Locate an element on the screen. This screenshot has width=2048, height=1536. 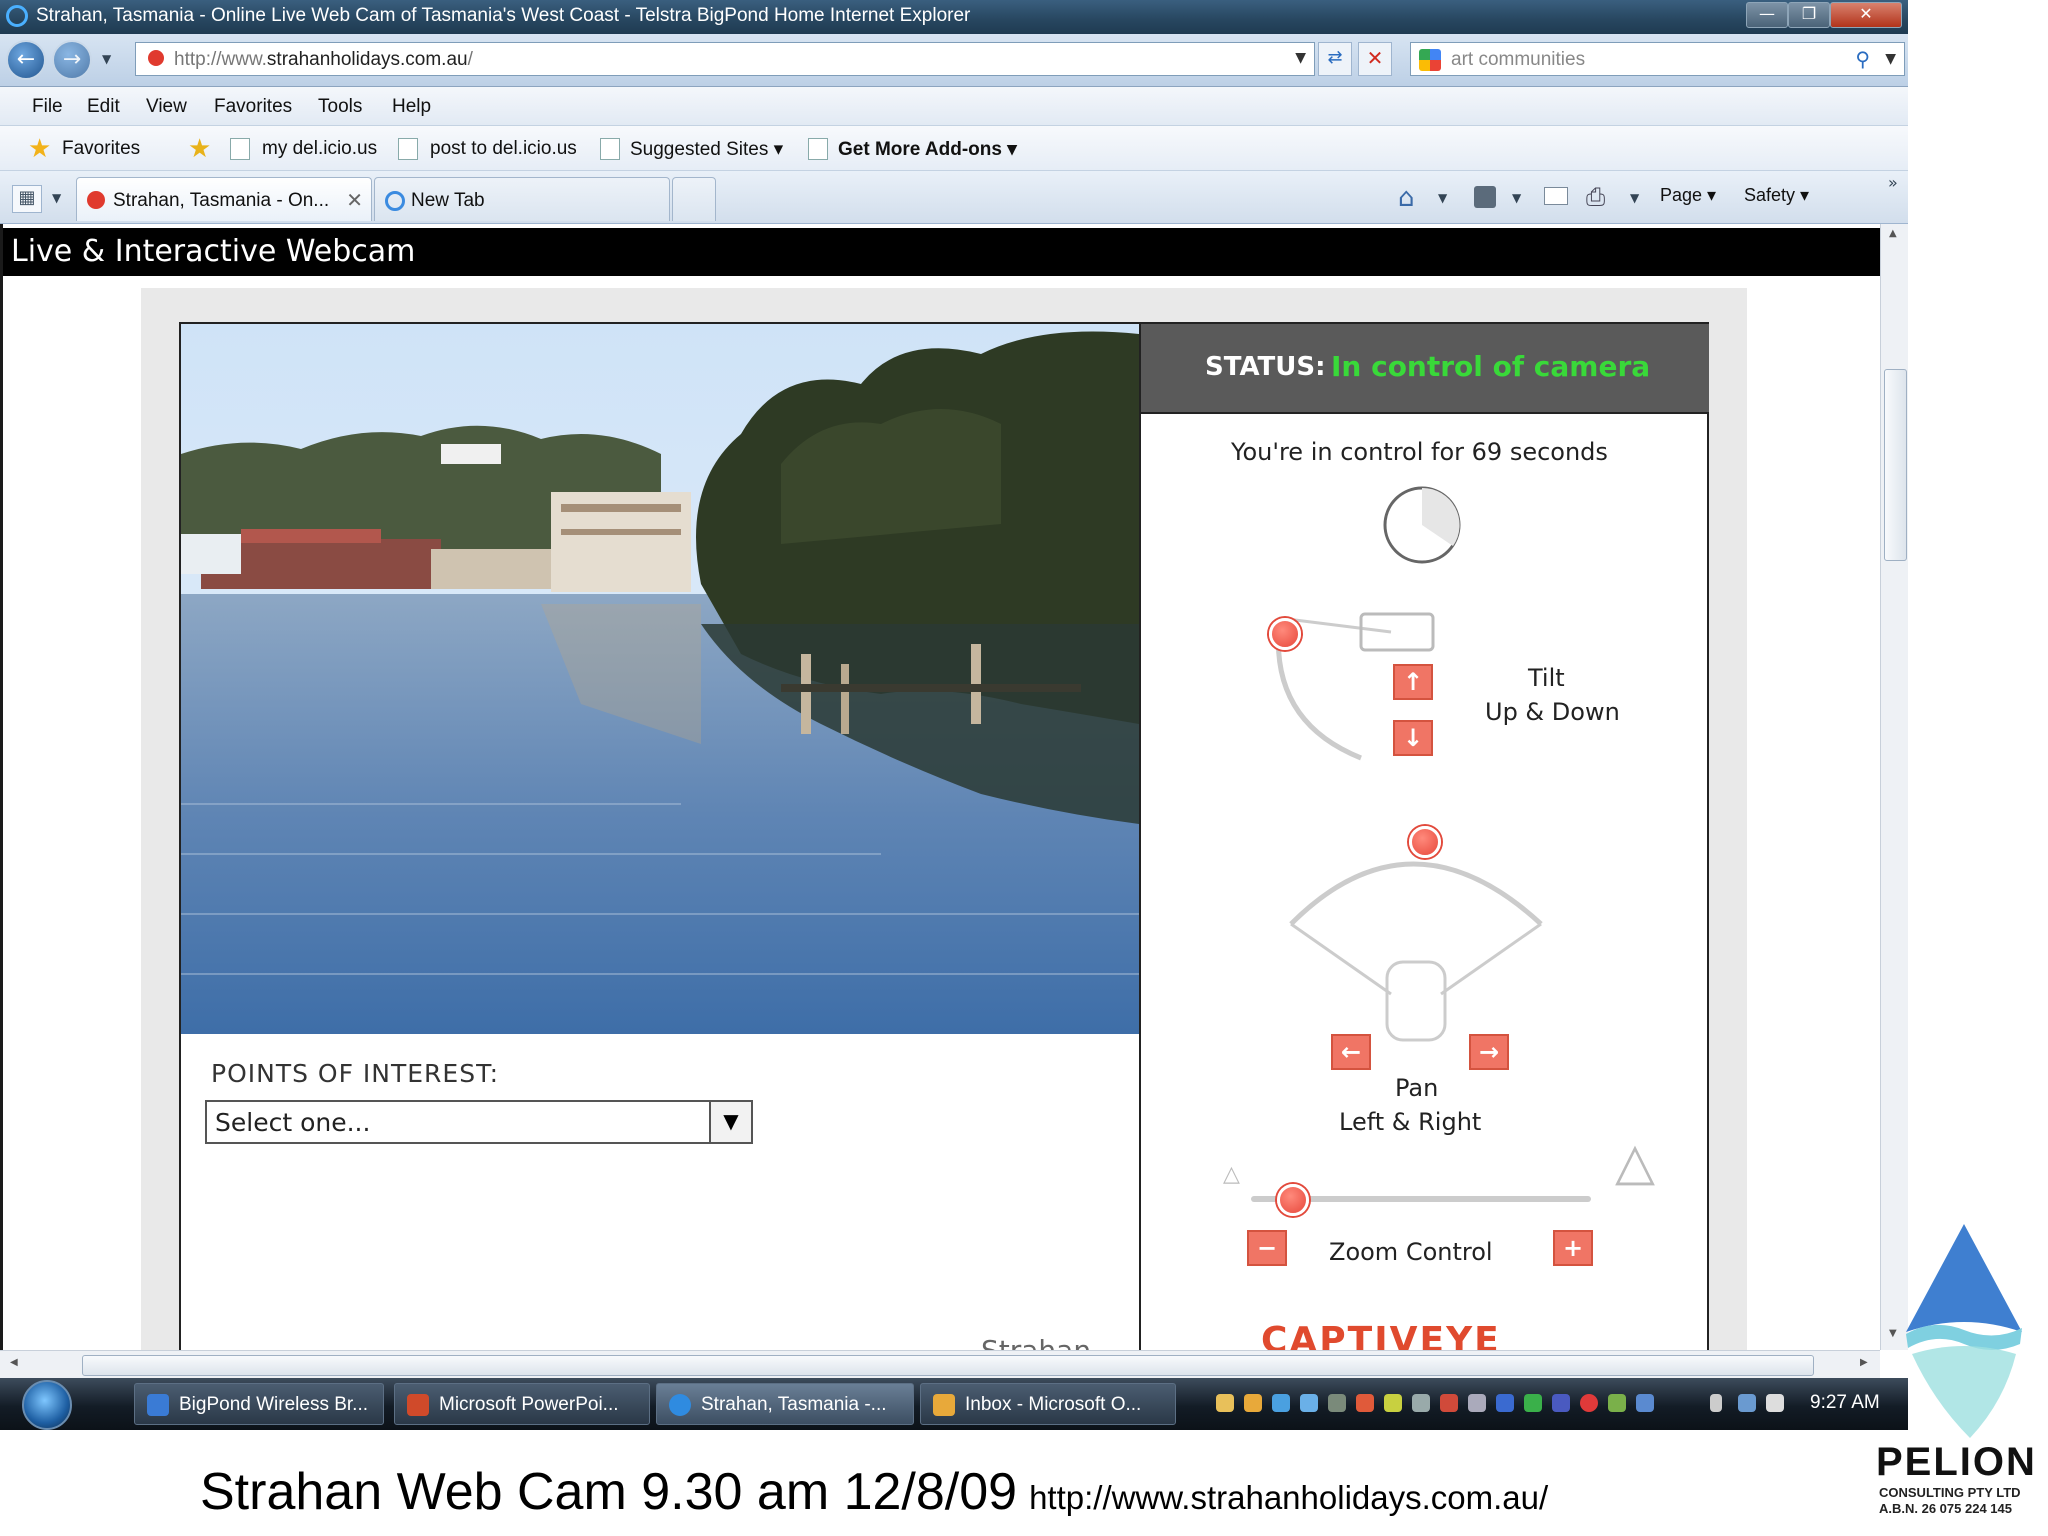
fav-get-addons: Get More Add-ons ▾ is located at coordinates (927, 149).